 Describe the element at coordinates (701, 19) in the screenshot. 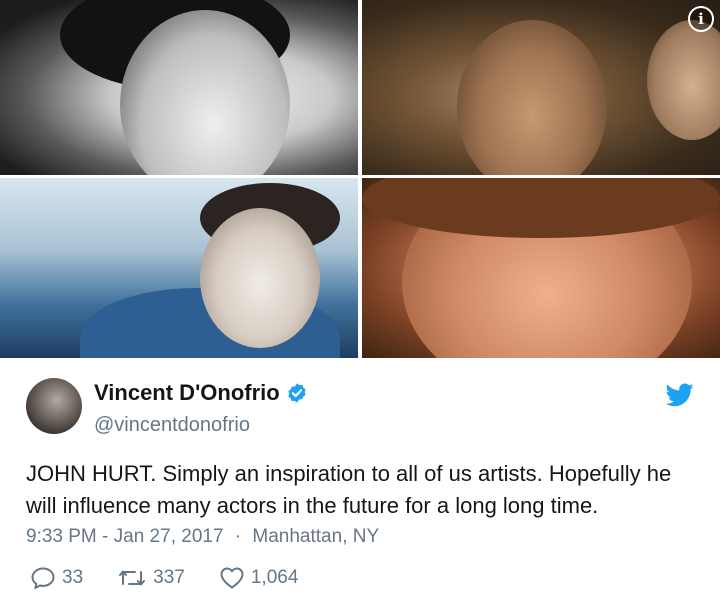

I see `info-icon: i` at that location.